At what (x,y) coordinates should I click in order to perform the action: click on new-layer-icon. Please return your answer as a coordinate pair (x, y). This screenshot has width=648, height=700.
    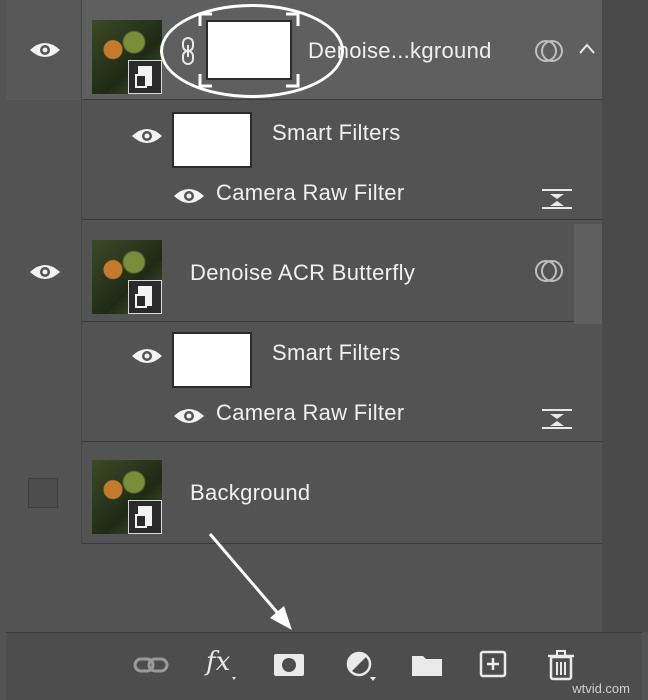
    Looking at the image, I should click on (493, 665).